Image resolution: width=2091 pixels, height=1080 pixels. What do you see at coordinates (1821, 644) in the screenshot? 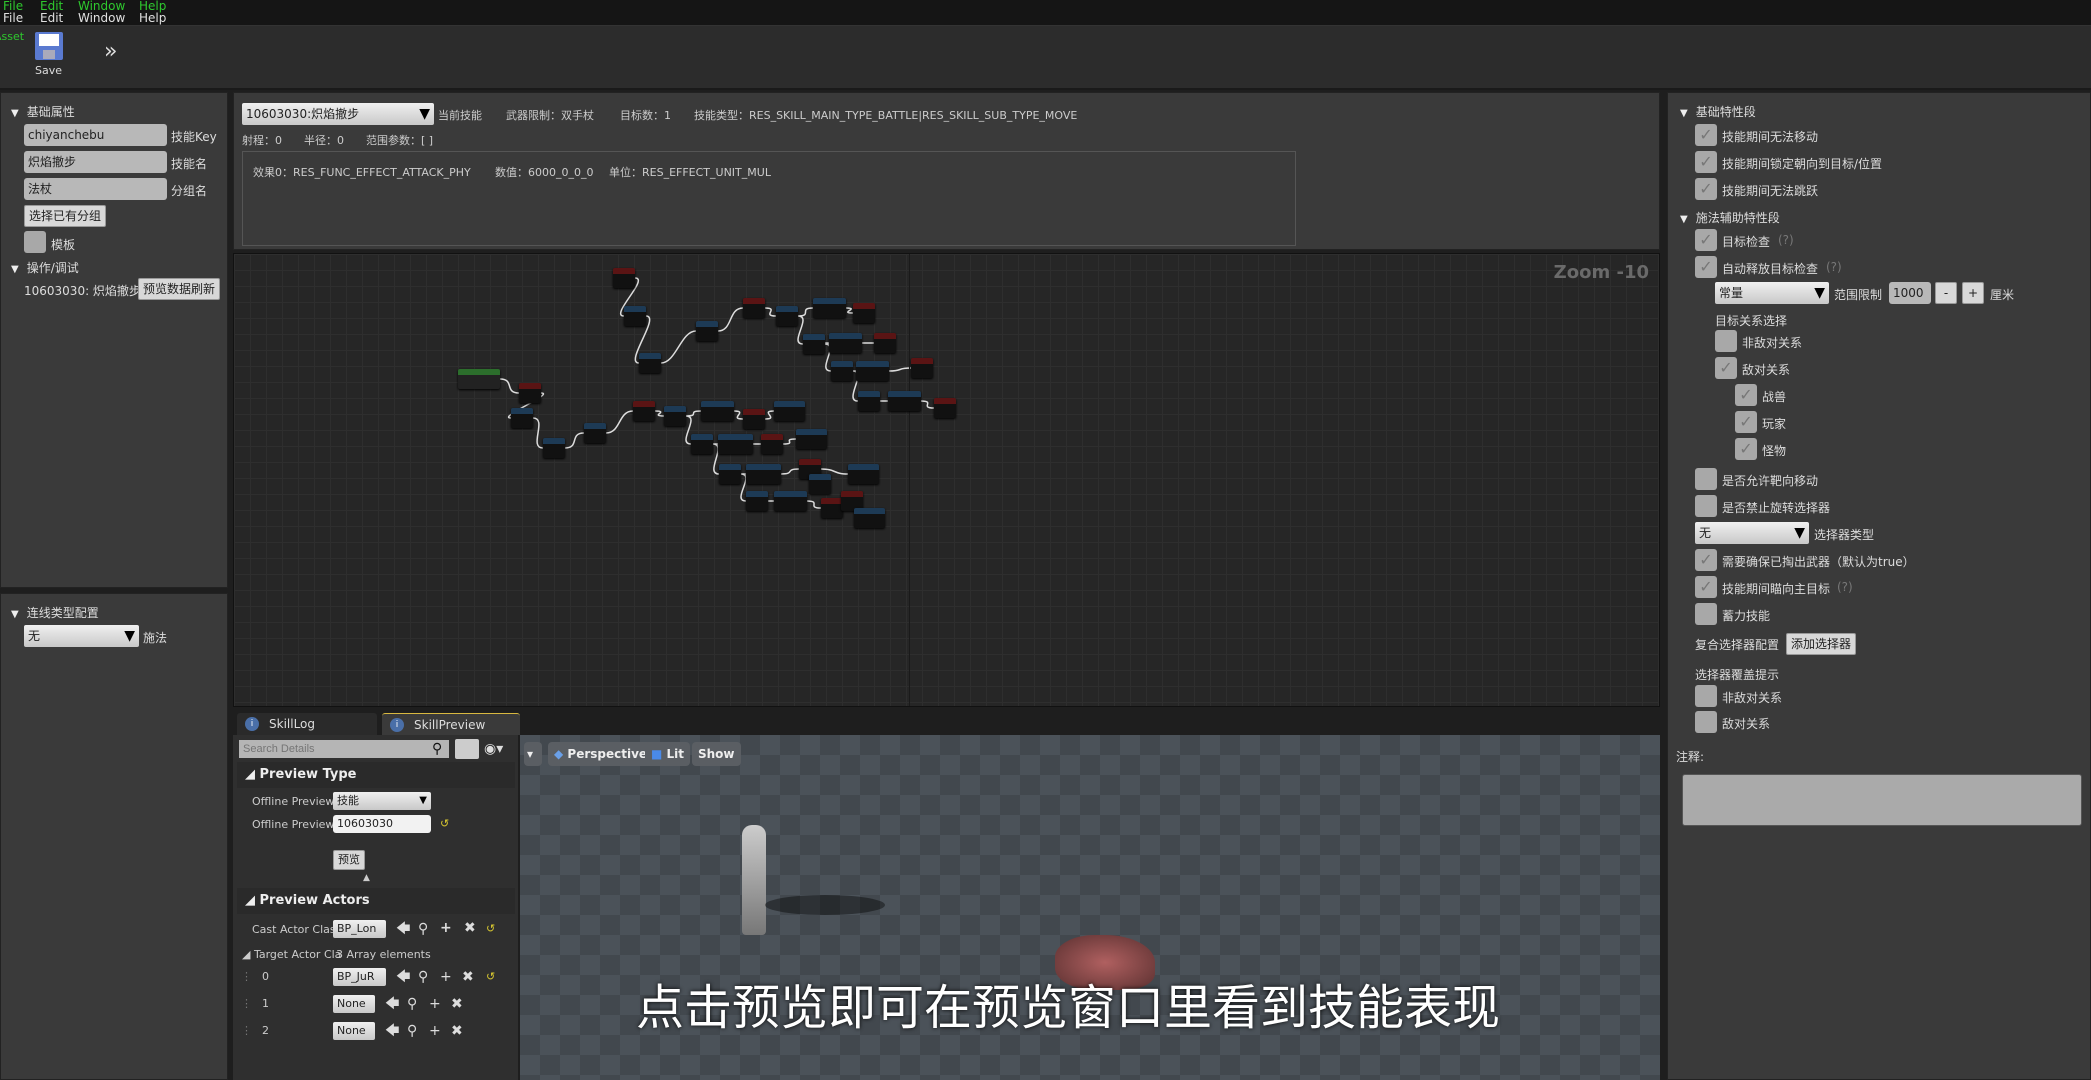
I see `add-selector-button: 添加选择器` at bounding box center [1821, 644].